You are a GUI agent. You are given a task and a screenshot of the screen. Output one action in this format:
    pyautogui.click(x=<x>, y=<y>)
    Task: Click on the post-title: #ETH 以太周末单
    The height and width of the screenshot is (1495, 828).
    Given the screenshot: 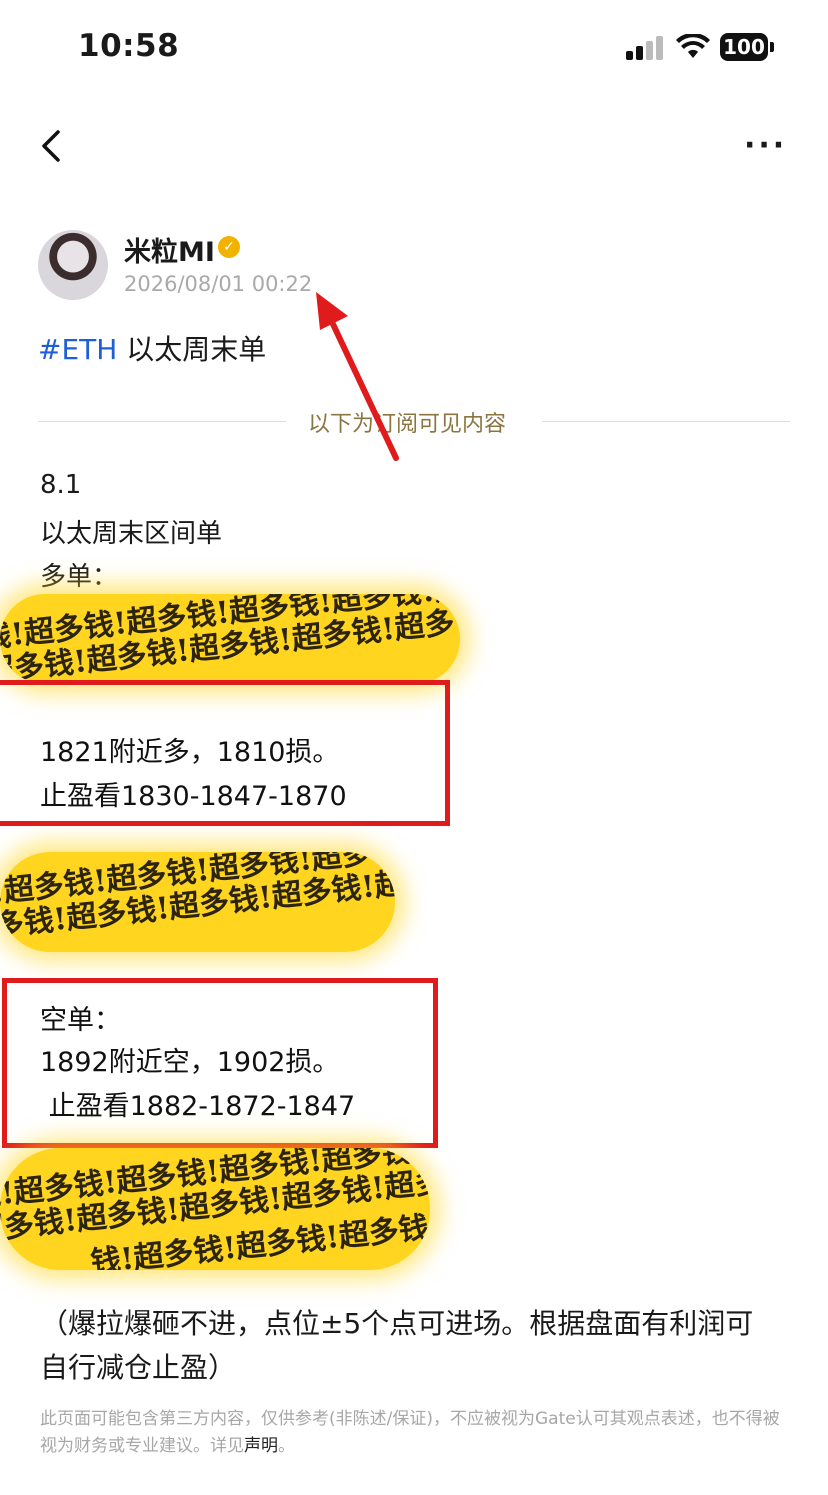 What is the action you would take?
    pyautogui.click(x=152, y=348)
    